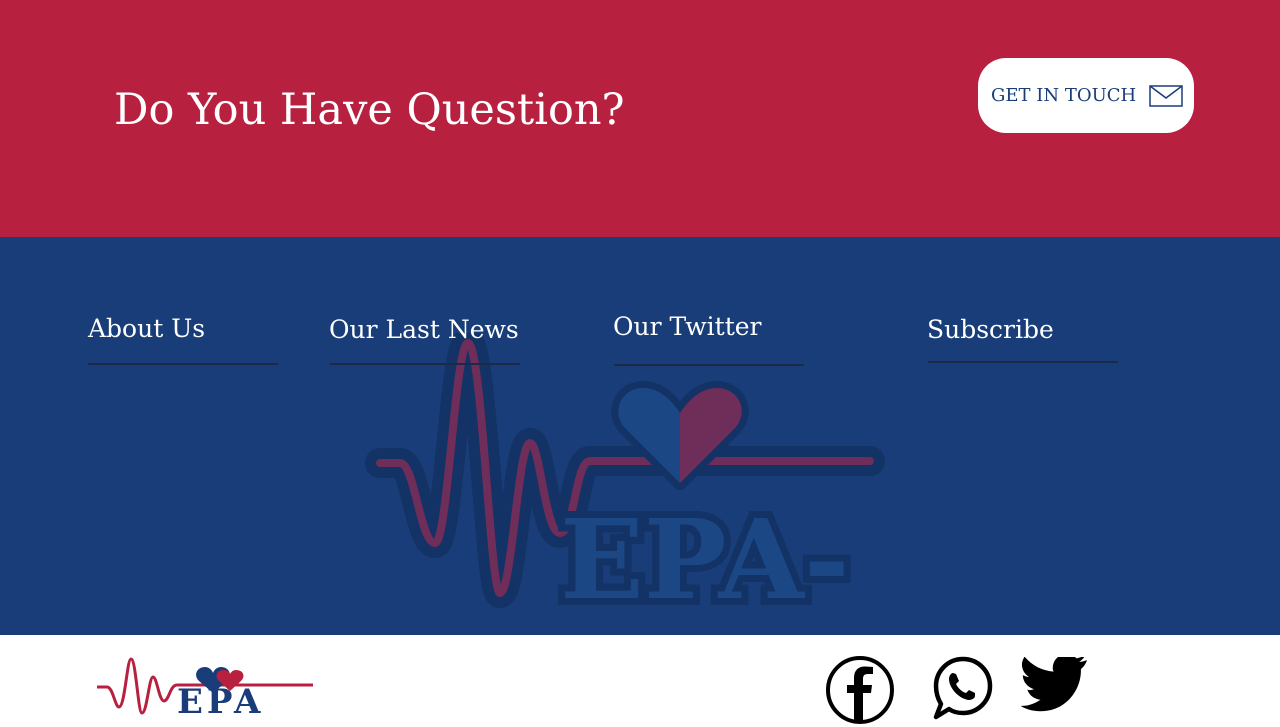 Image resolution: width=1280 pixels, height=727 pixels. I want to click on get-in-touch-button: GET IN TOUCH, so click(1086, 95).